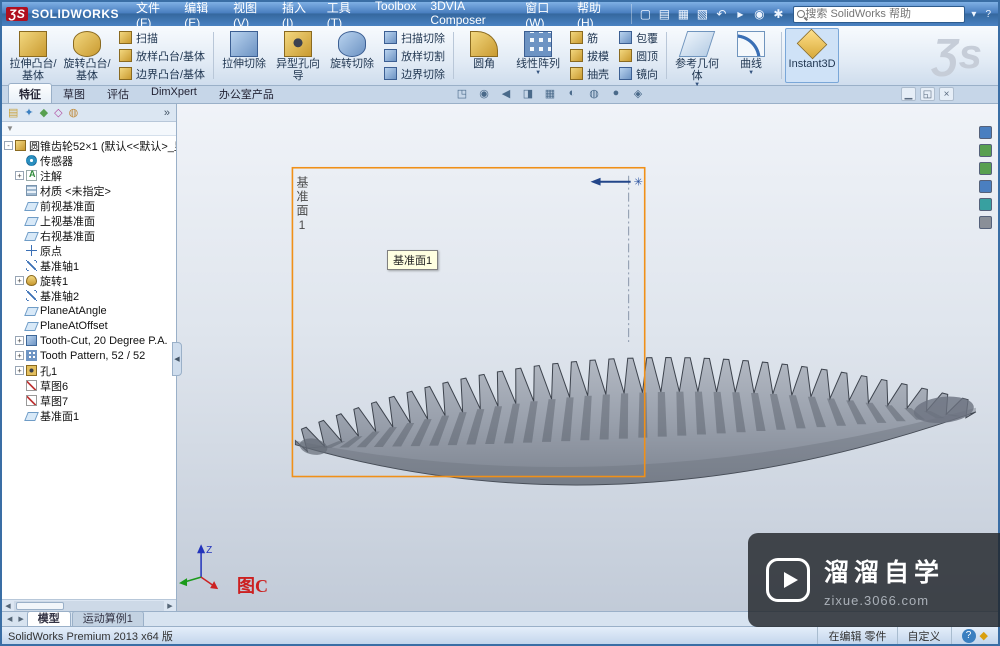 The width and height of the screenshot is (1000, 646). What do you see at coordinates (89, 205) in the screenshot?
I see `tree-item: 前视基准面` at bounding box center [89, 205].